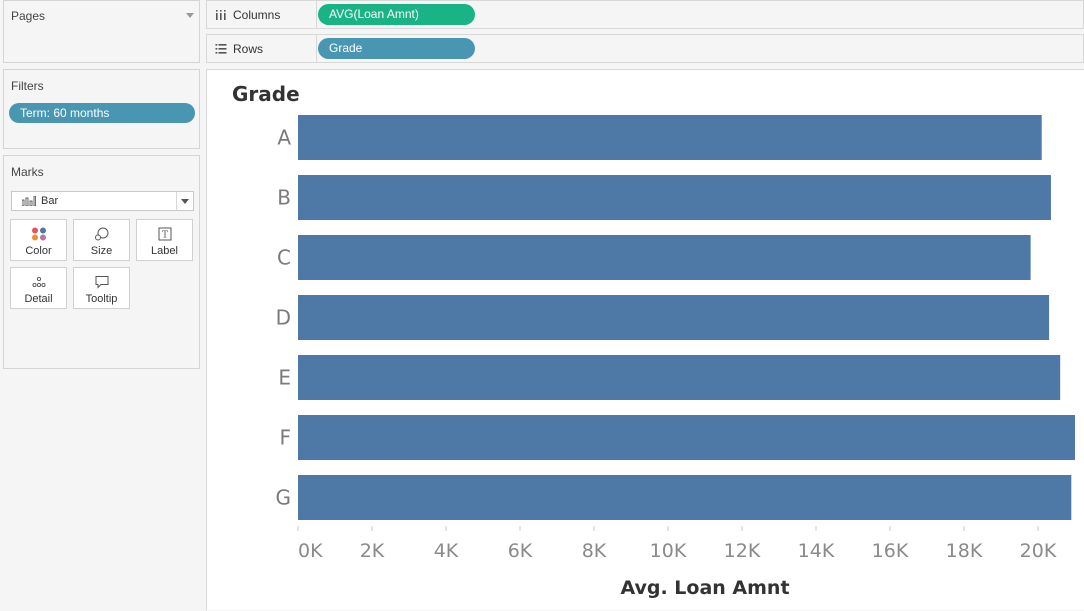 The height and width of the screenshot is (611, 1084). What do you see at coordinates (284, 258) in the screenshot?
I see `category-label-c: C` at bounding box center [284, 258].